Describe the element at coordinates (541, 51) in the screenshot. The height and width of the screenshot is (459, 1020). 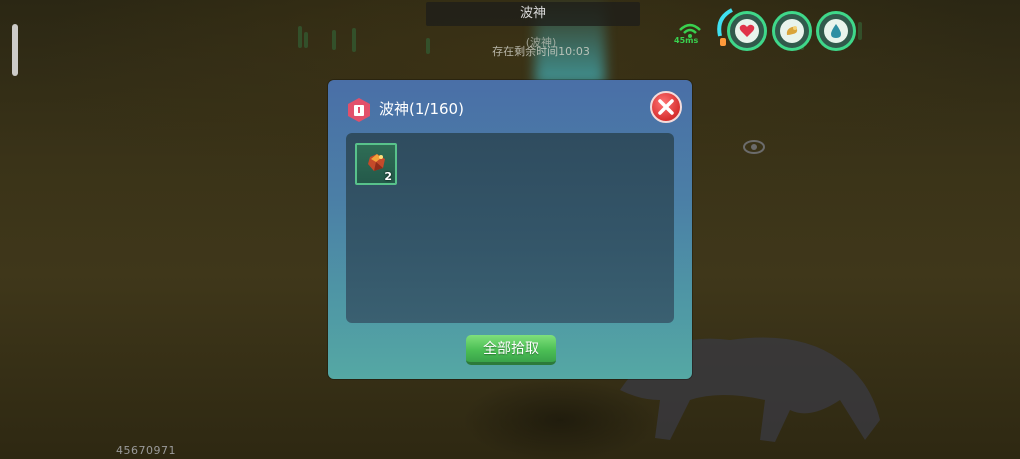
I see `remaining-time-text: 存在剩余时间10:03` at that location.